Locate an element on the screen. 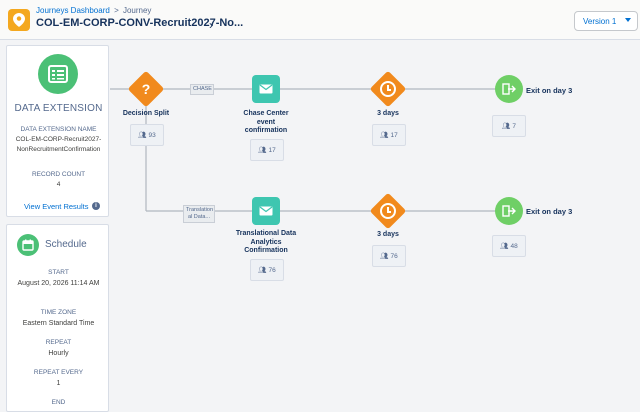 This screenshot has height=412, width=640. email-translational-count-box: 👥︎ 76 is located at coordinates (267, 270).